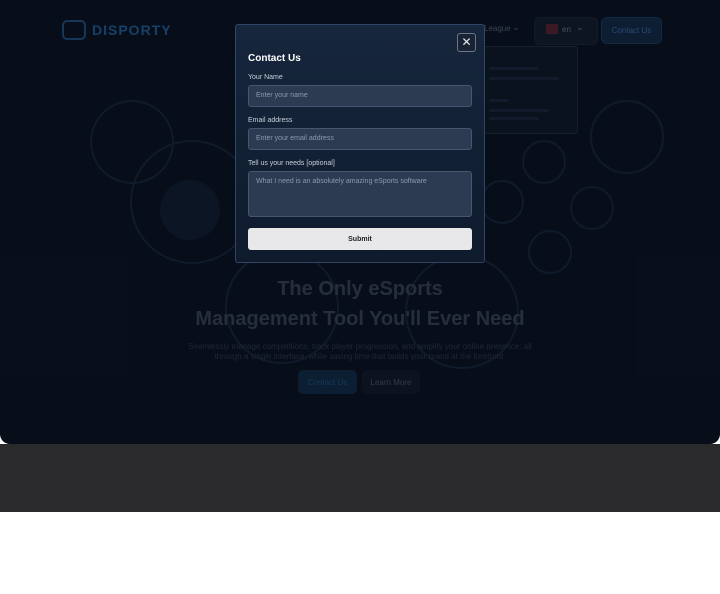 This screenshot has width=720, height=594. I want to click on page-blank-area, so click(360, 553).